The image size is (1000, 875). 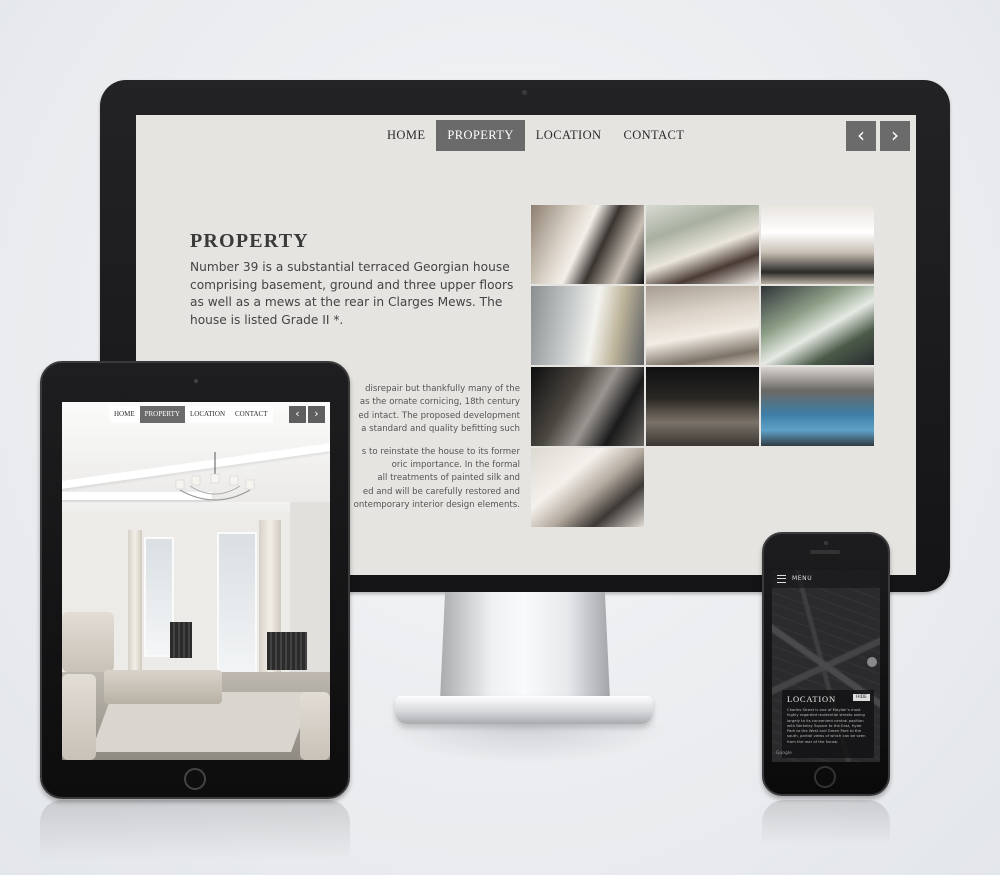 What do you see at coordinates (524, 710) in the screenshot?
I see `monitor-stand-base` at bounding box center [524, 710].